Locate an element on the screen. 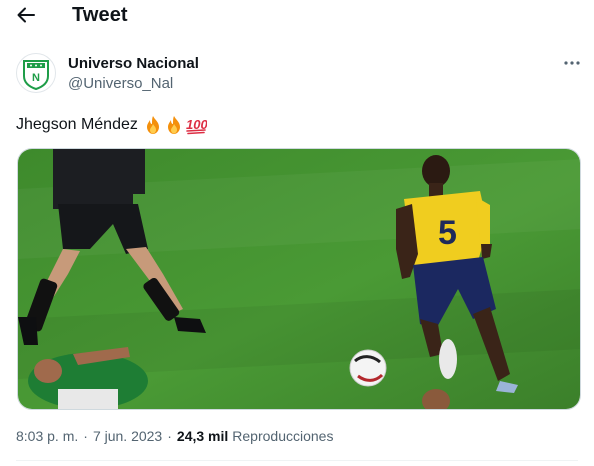  emoji-group: 100 is located at coordinates (175, 125).